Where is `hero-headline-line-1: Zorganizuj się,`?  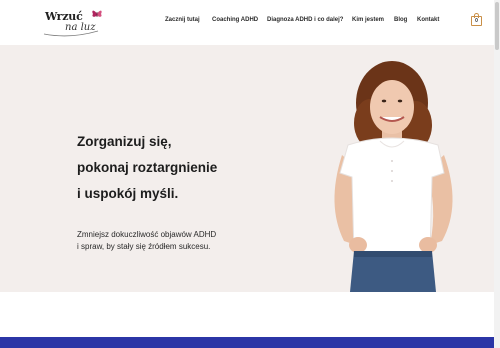
hero-headline-line-1: Zorganizuj się, is located at coordinates (124, 141).